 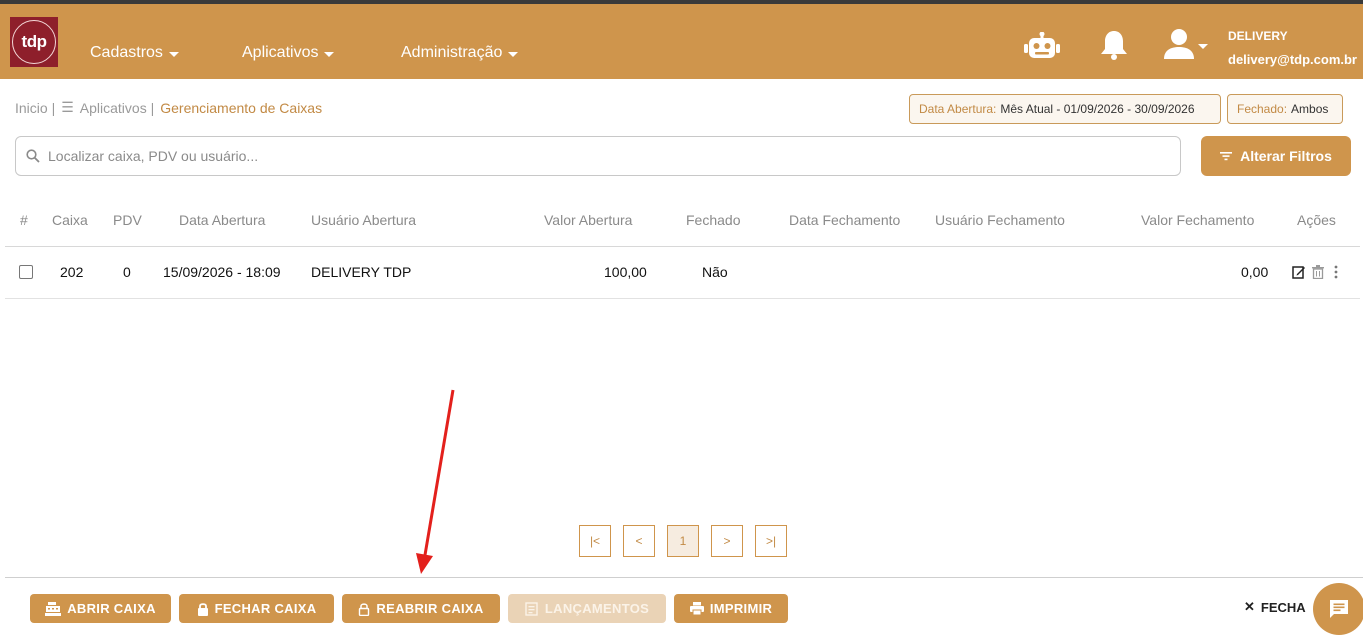 What do you see at coordinates (363, 220) in the screenshot?
I see `col-header-usuario-abertura: Usuário Abertura` at bounding box center [363, 220].